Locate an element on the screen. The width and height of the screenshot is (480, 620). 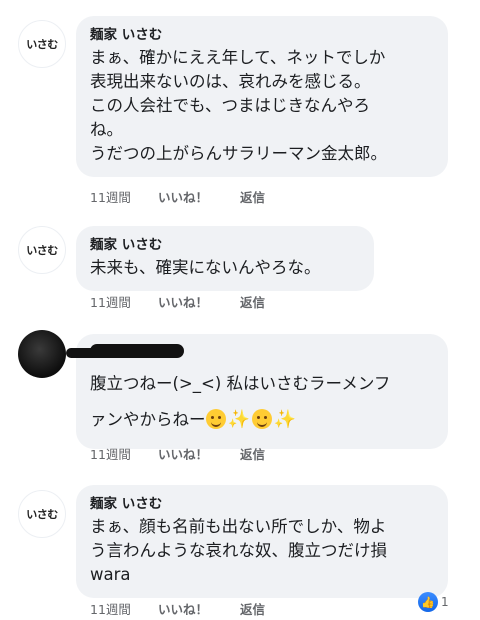
thumbs-up-icon: 👍 is located at coordinates (428, 602).